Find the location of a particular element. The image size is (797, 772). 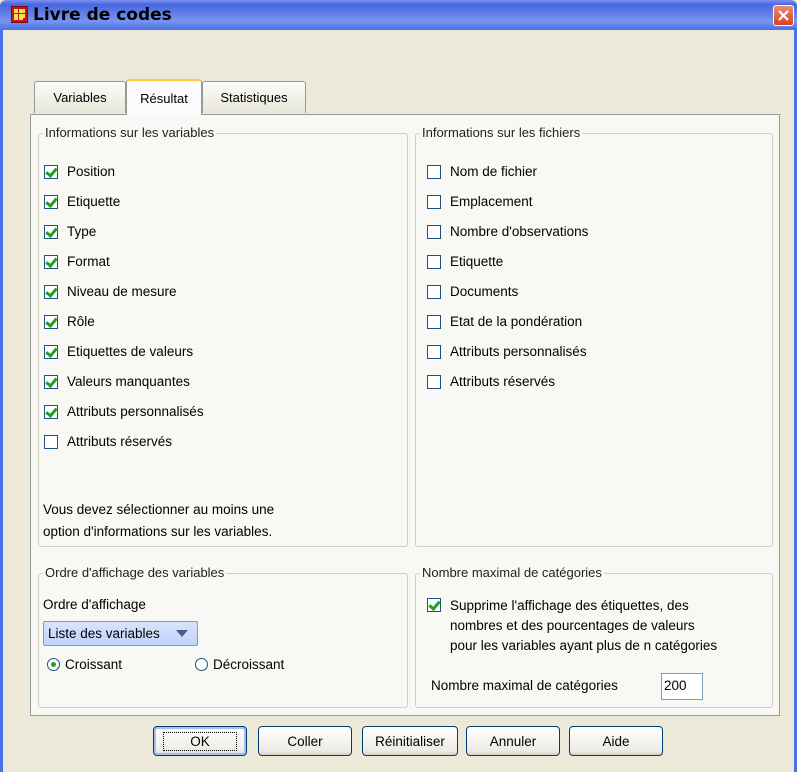

tab-resultat: Résultat is located at coordinates (164, 97).